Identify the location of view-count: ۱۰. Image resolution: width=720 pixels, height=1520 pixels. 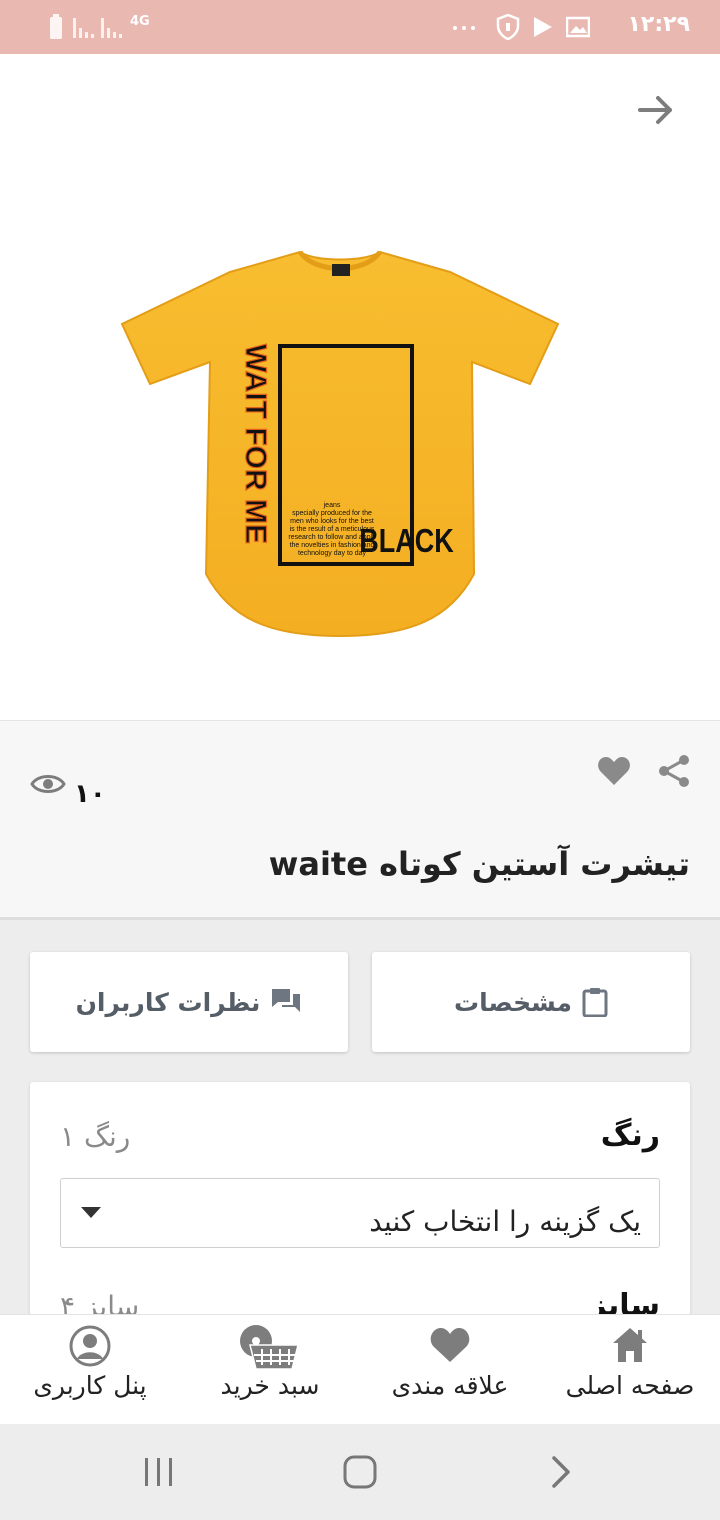
(90, 794).